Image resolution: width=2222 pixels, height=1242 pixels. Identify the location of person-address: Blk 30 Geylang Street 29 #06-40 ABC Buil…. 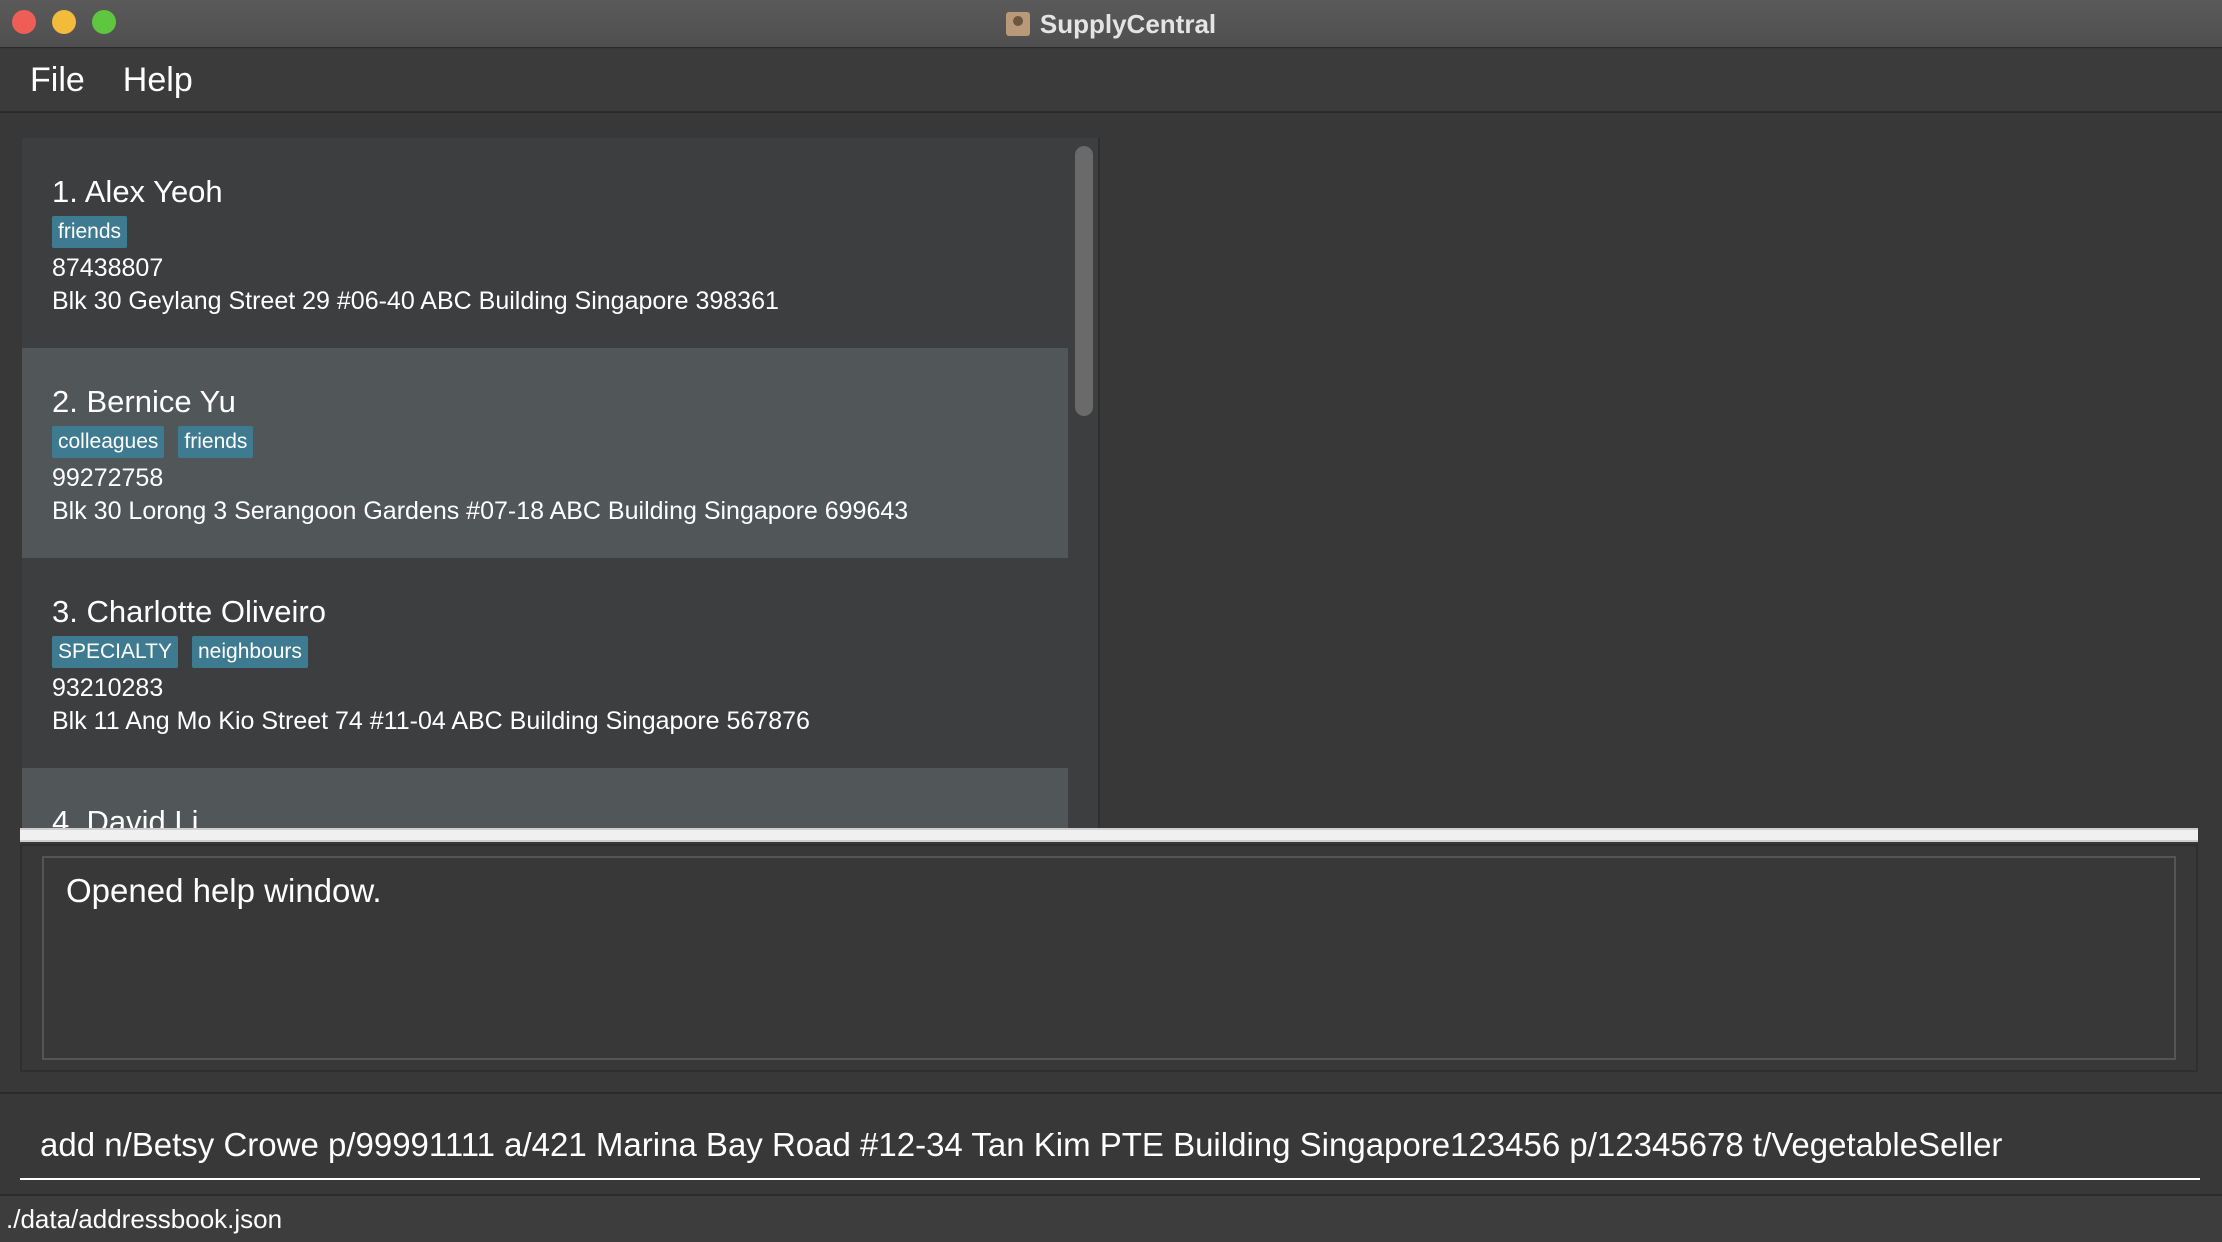
(415, 301).